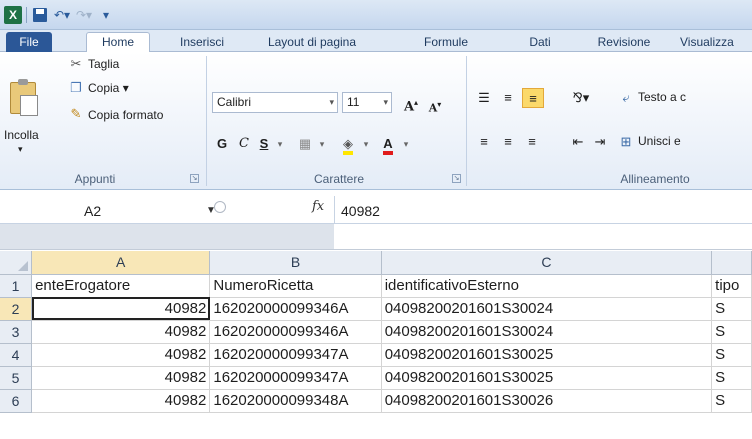 The height and width of the screenshot is (439, 752). Describe the element at coordinates (547, 286) in the screenshot. I see `cell: identificativoEsterno` at that location.